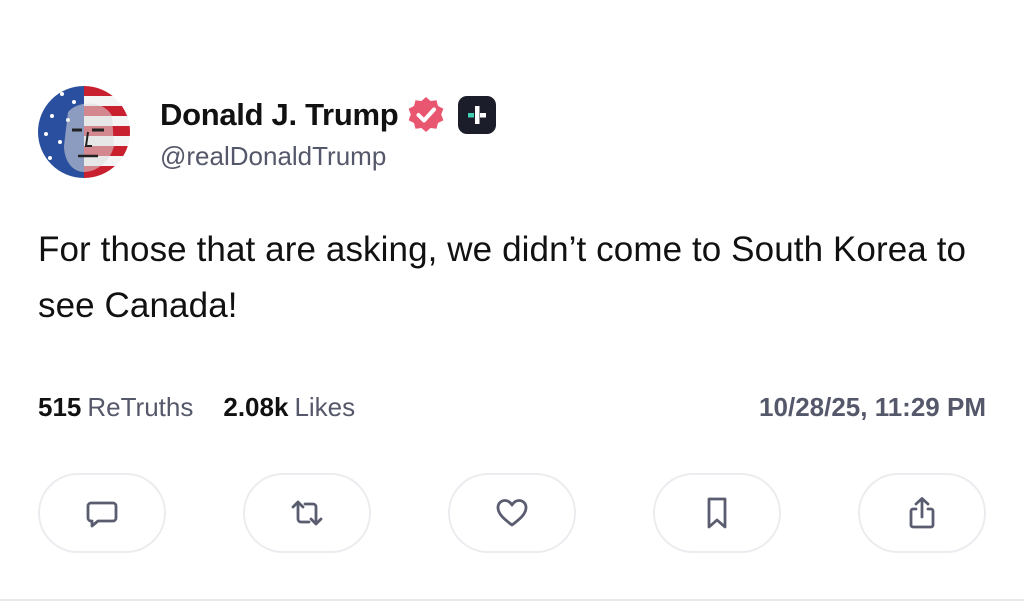 The height and width of the screenshot is (601, 1024). Describe the element at coordinates (328, 156) in the screenshot. I see `author-handle: @realDonaldTrump` at that location.